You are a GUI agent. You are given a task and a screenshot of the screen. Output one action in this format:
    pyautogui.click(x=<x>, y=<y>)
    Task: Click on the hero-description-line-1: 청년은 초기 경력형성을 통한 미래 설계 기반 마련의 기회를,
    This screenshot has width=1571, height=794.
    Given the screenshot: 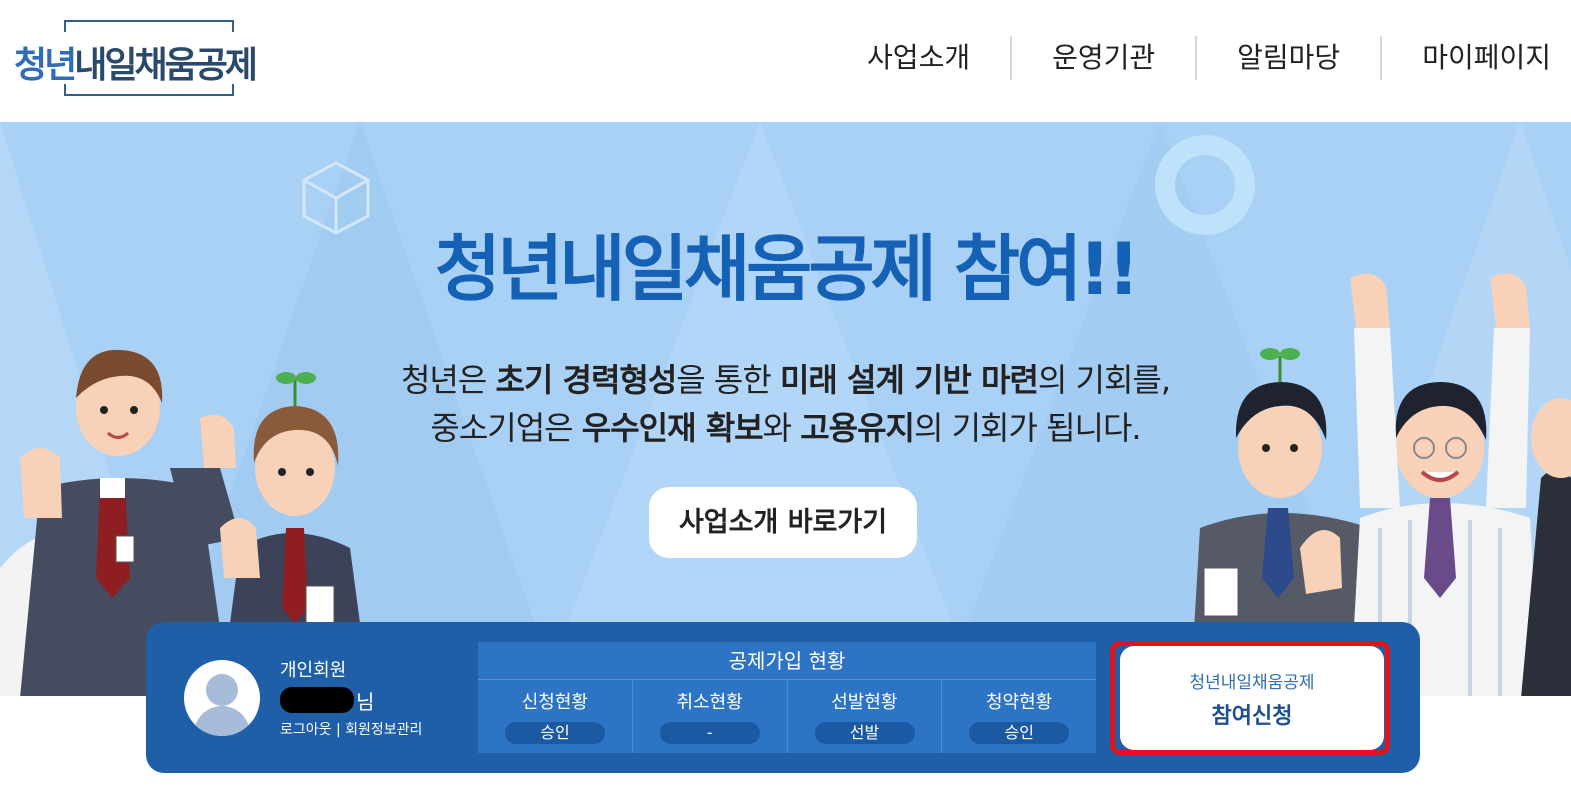 What is the action you would take?
    pyautogui.click(x=785, y=380)
    